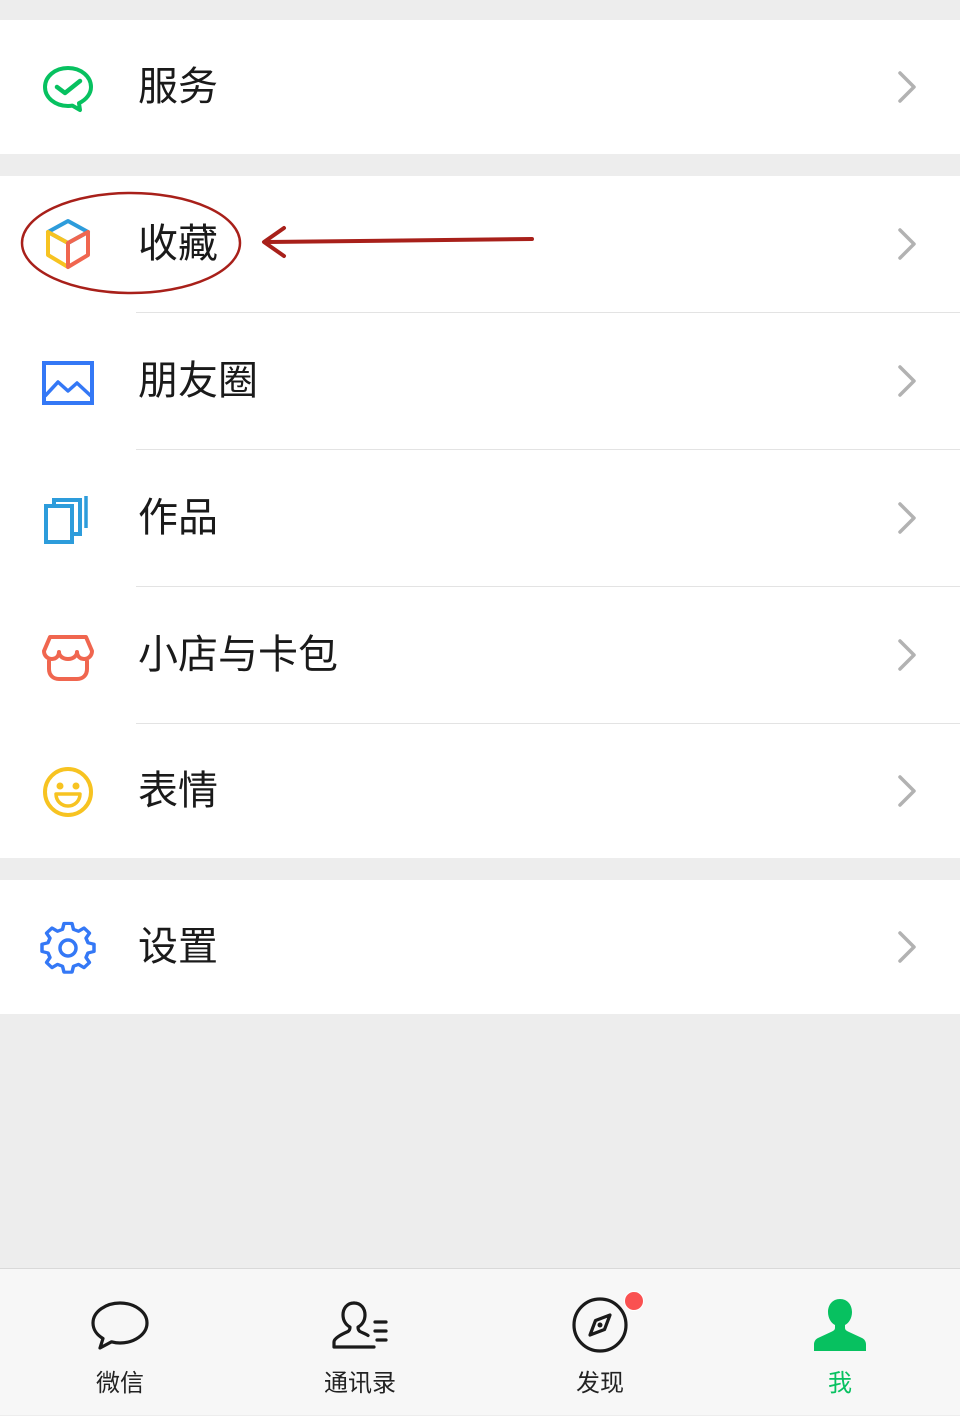 This screenshot has width=960, height=1416. What do you see at coordinates (360, 1325) in the screenshot?
I see `contacts-person-icon` at bounding box center [360, 1325].